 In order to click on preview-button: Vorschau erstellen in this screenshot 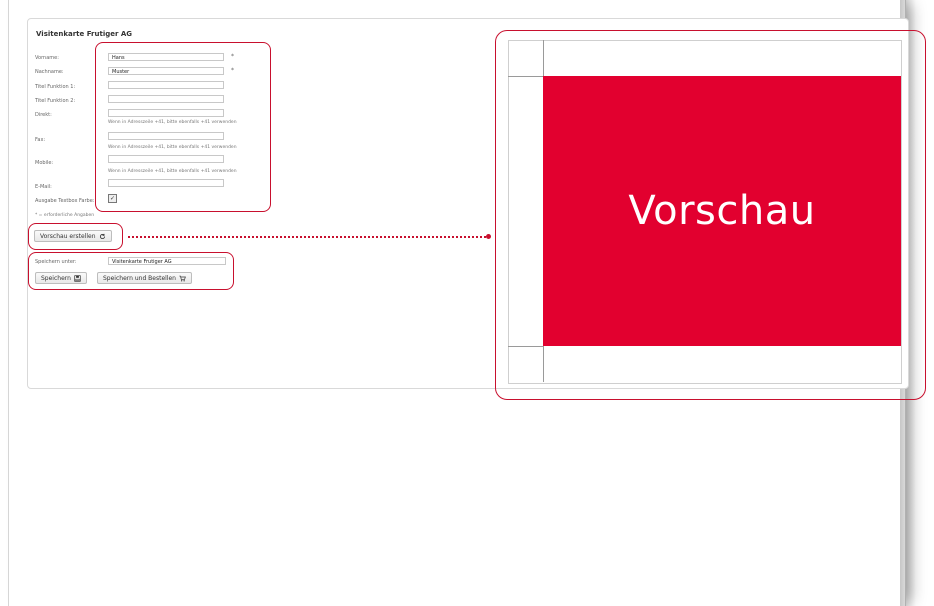, I will do `click(73, 236)`.